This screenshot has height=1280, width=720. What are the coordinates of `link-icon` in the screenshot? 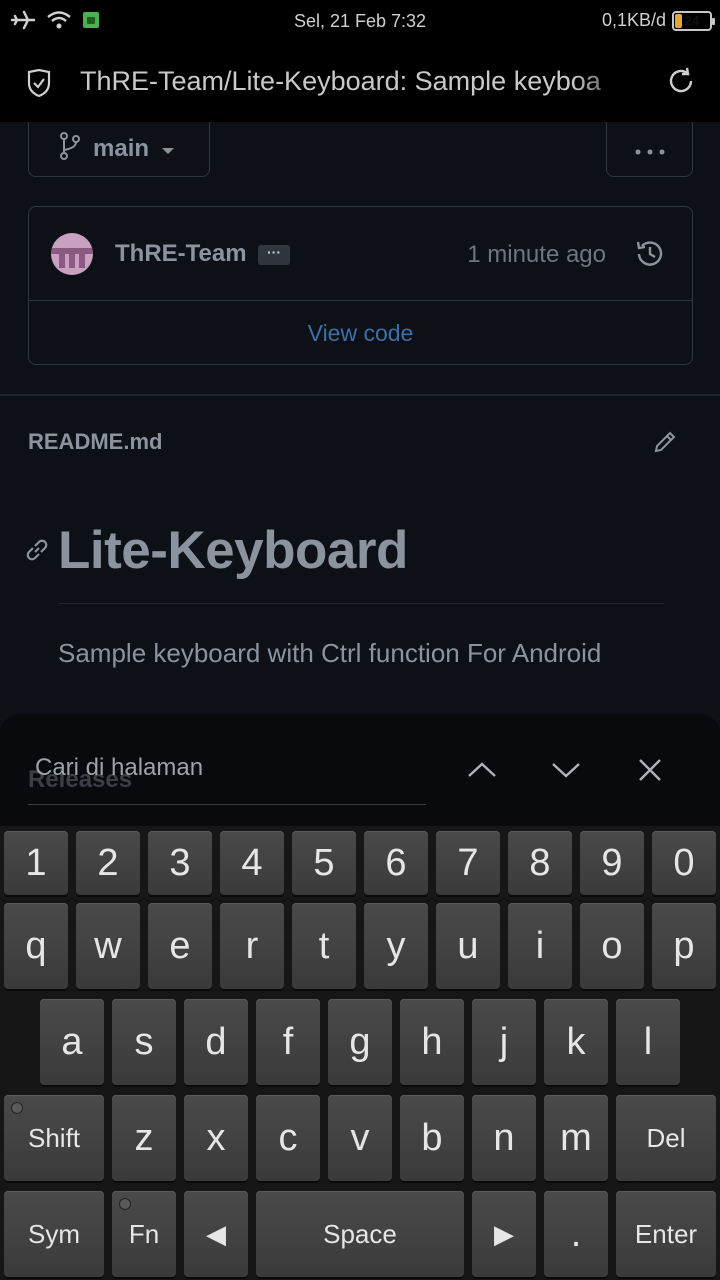 It's located at (37, 552).